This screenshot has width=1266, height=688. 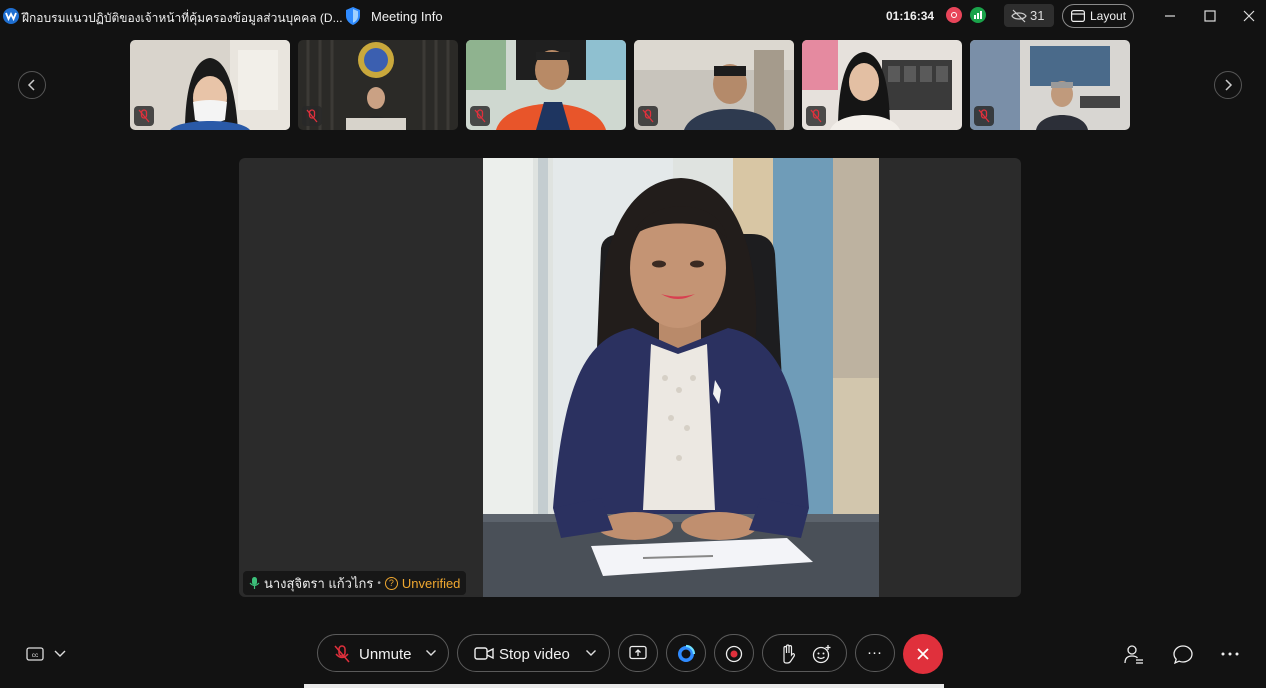 I want to click on minimize-icon, so click(x=1170, y=16).